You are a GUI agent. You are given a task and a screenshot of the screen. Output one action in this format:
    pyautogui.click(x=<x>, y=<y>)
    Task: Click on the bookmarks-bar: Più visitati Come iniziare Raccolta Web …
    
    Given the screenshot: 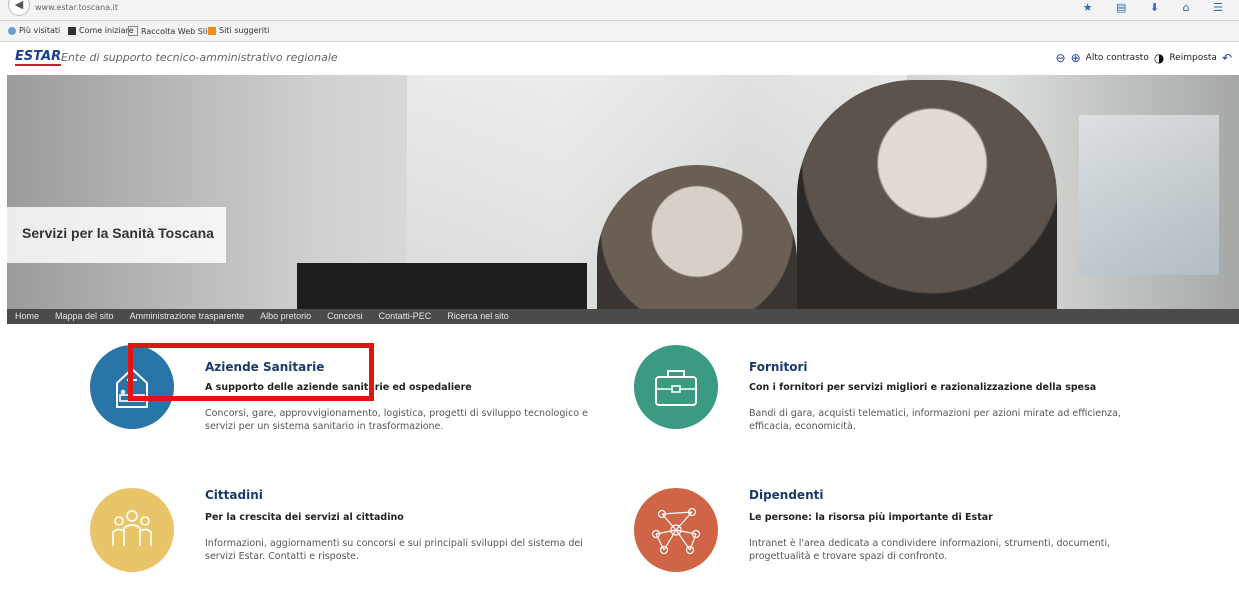 What is the action you would take?
    pyautogui.click(x=619, y=31)
    